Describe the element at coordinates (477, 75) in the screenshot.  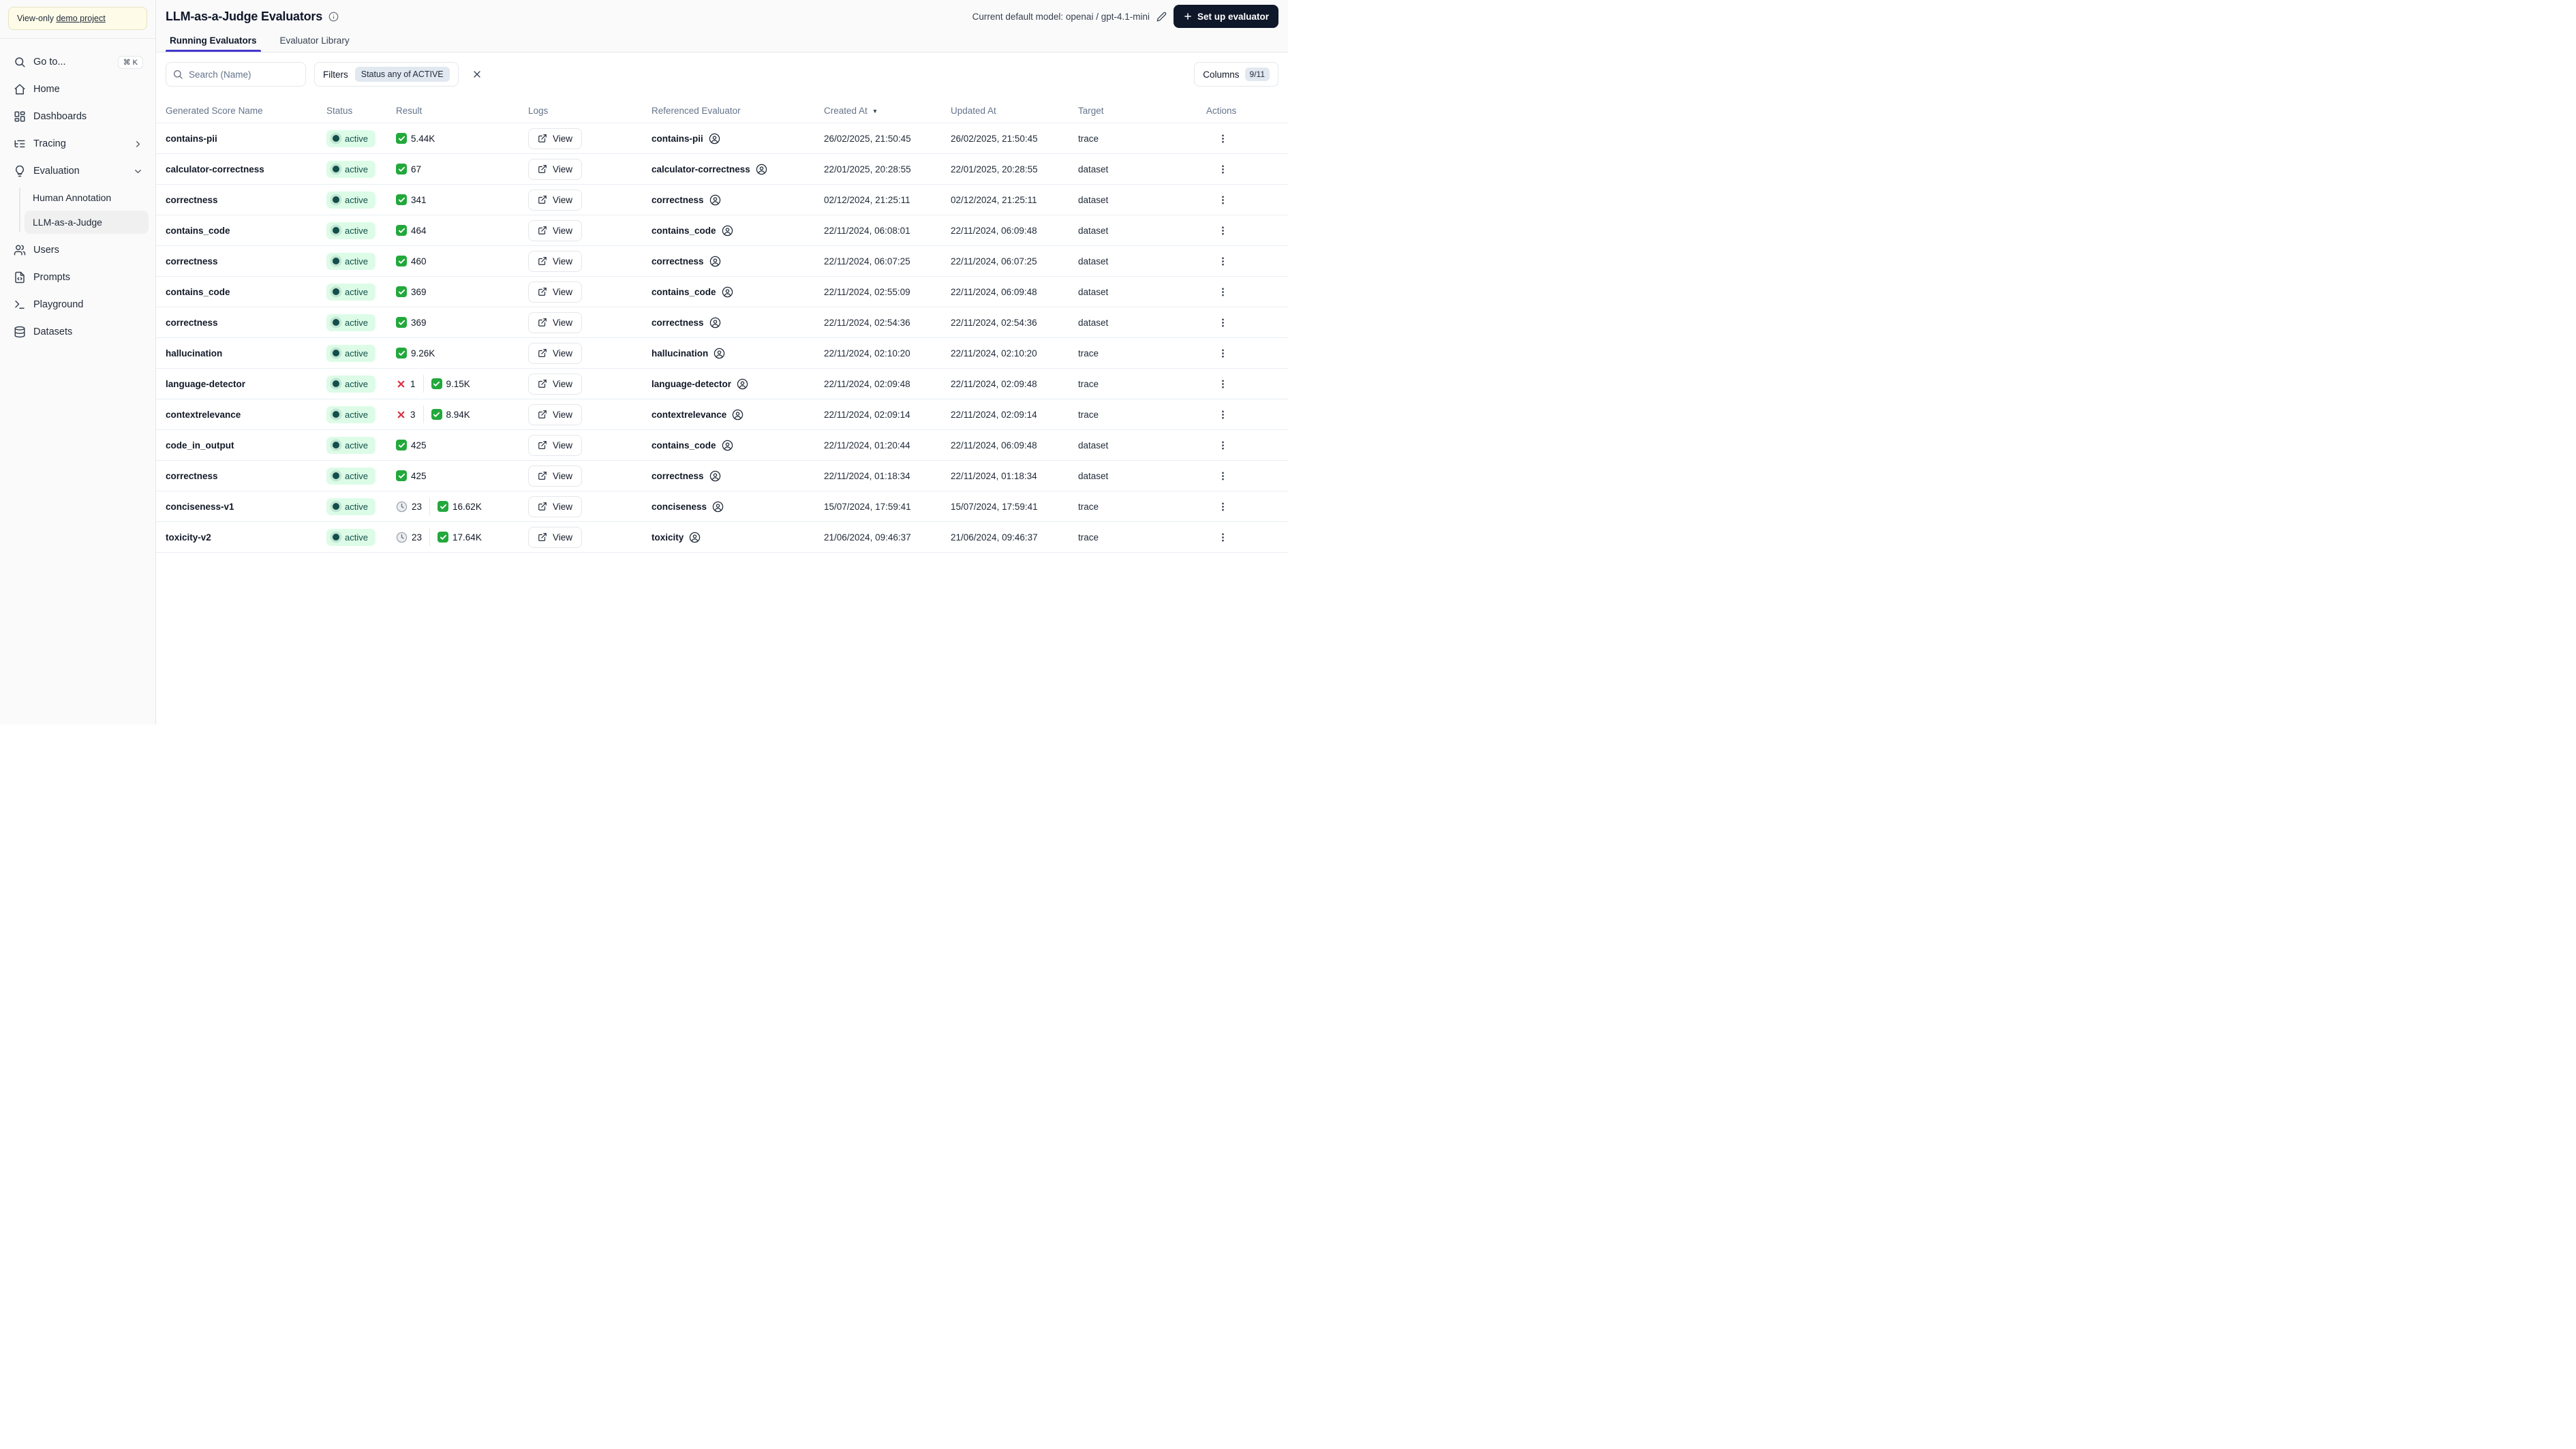
I see `clear-filters-button` at that location.